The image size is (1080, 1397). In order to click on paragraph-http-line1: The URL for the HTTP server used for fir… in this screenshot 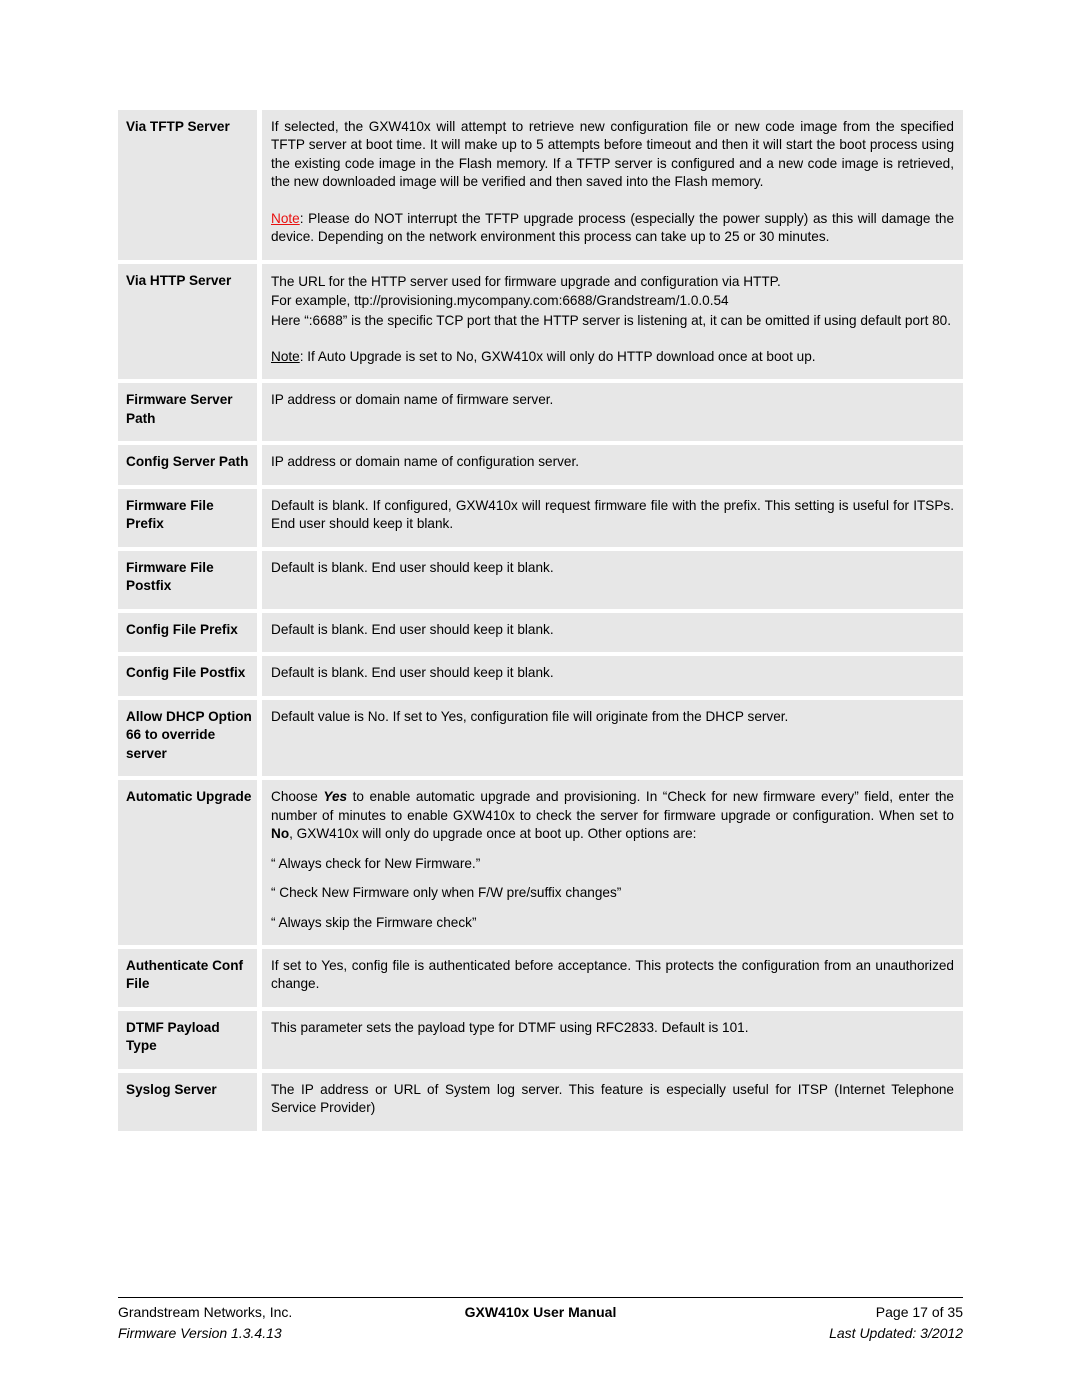, I will do `click(526, 281)`.